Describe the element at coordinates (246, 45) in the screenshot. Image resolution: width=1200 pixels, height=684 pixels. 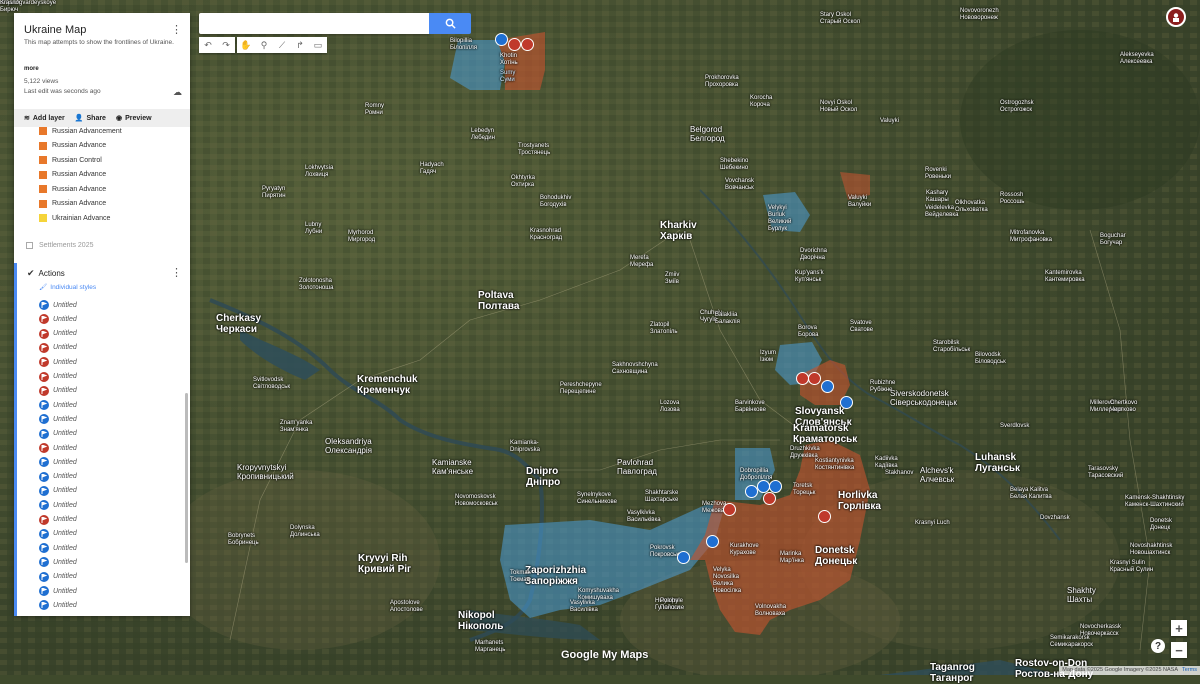
I see `hand-icon: ✋` at that location.